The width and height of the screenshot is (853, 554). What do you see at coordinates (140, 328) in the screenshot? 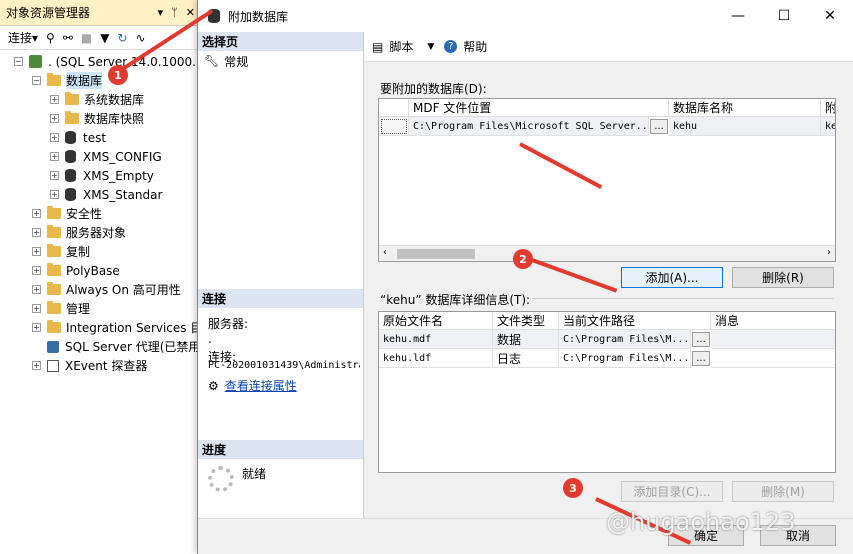
I see `tree-node-label: Integration Services 目录` at bounding box center [140, 328].